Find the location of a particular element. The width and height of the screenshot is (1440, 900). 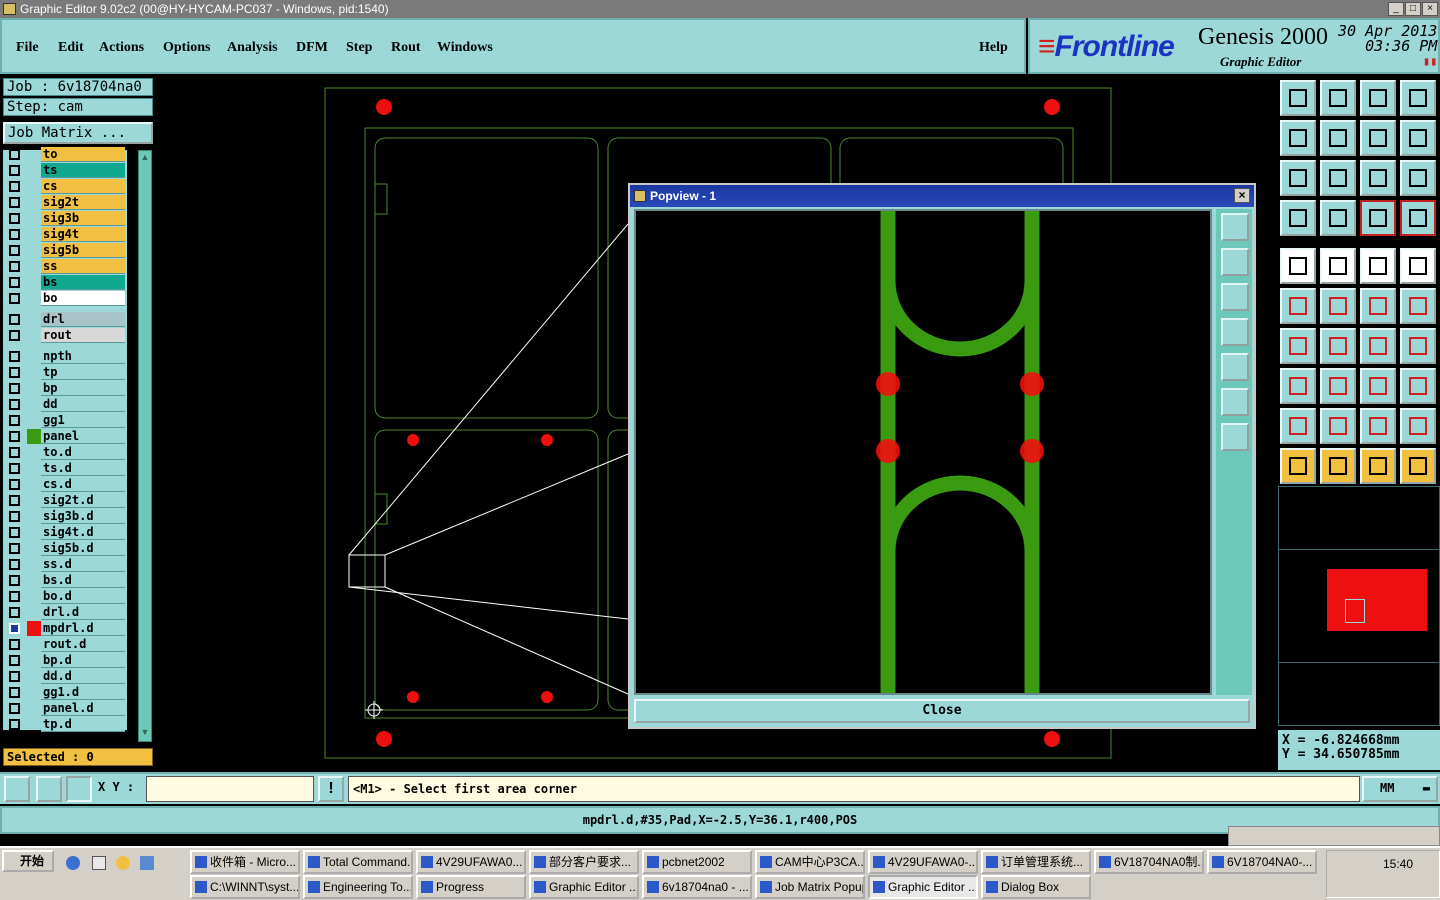

pan-right-icon is located at coordinates (1338, 138).